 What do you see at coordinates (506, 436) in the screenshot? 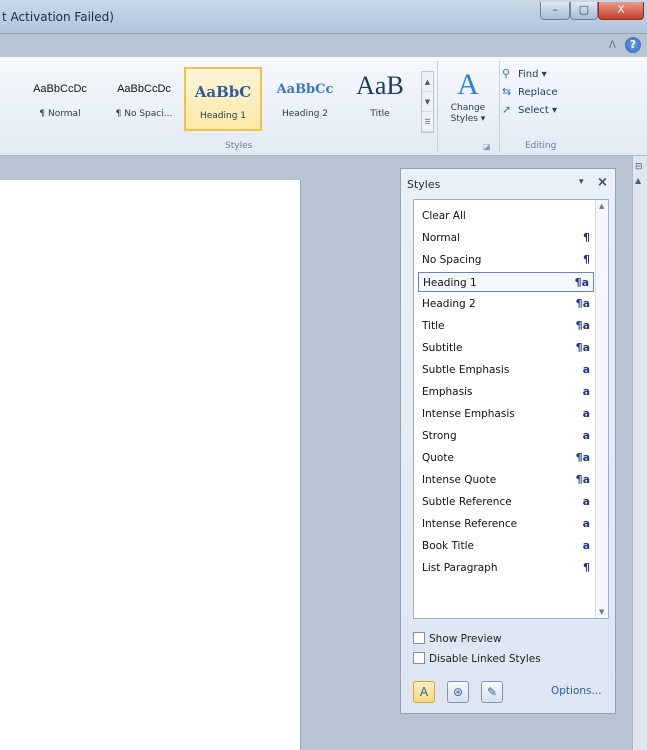
I see `style-list-item: Strong a` at bounding box center [506, 436].